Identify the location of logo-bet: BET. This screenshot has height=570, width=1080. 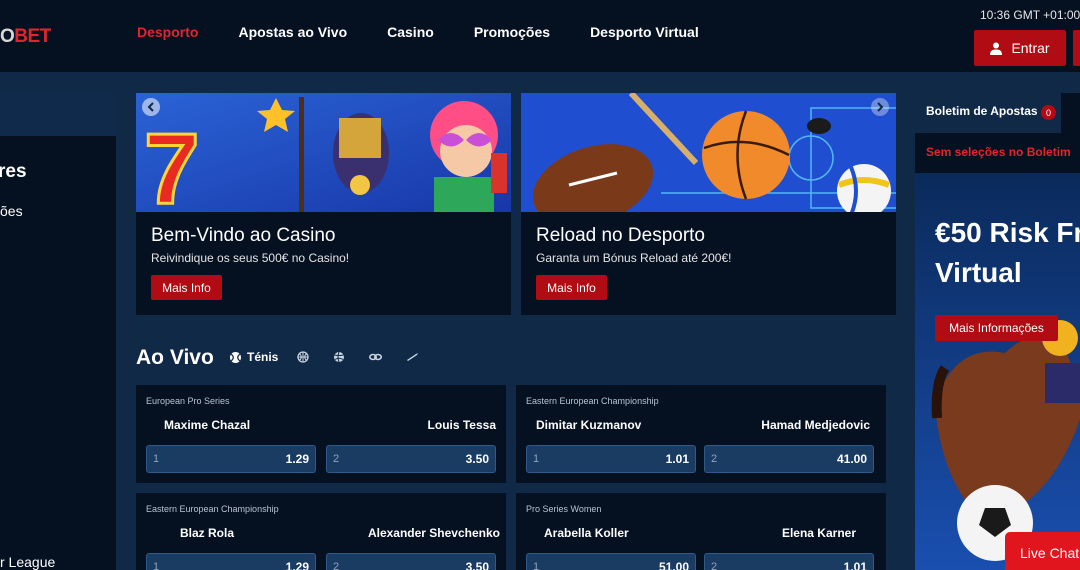
(32, 36).